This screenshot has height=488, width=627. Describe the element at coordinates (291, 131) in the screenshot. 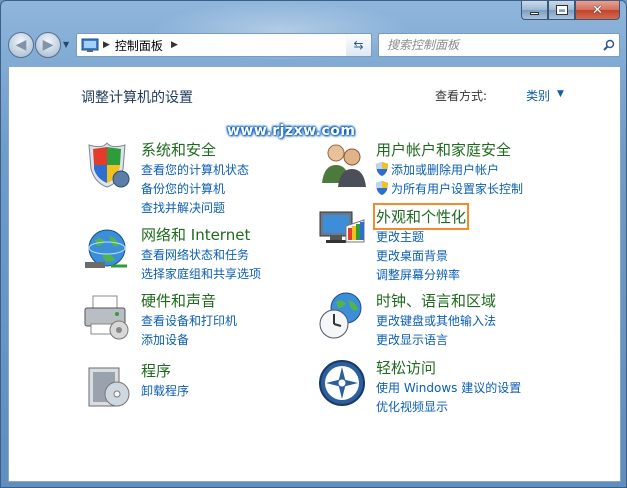

I see `watermark: www.rjzxw.com` at that location.